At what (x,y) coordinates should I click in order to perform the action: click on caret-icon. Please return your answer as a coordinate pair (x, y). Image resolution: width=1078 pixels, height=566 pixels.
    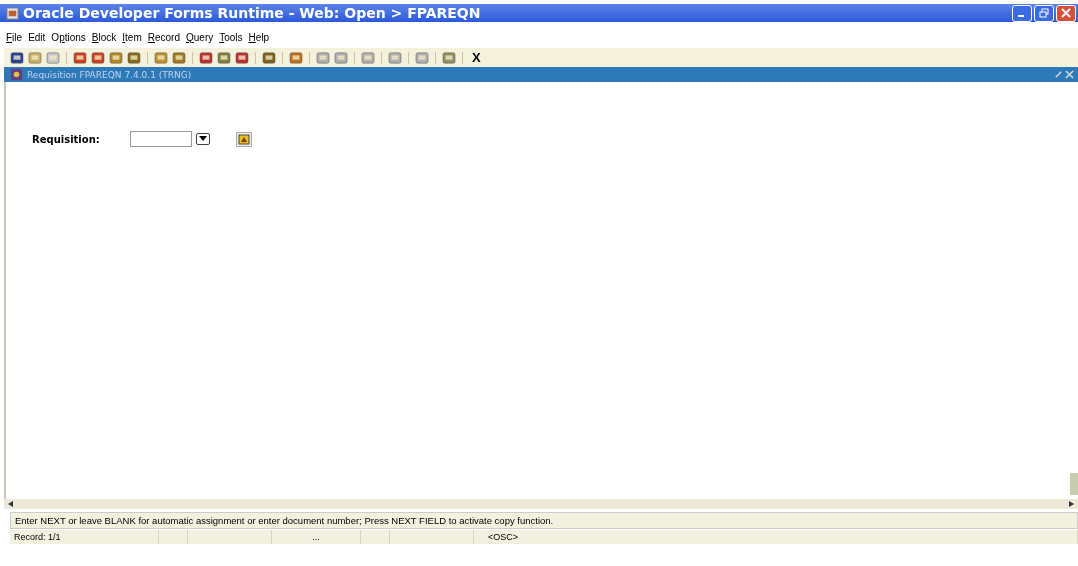
    Looking at the image, I should click on (203, 139).